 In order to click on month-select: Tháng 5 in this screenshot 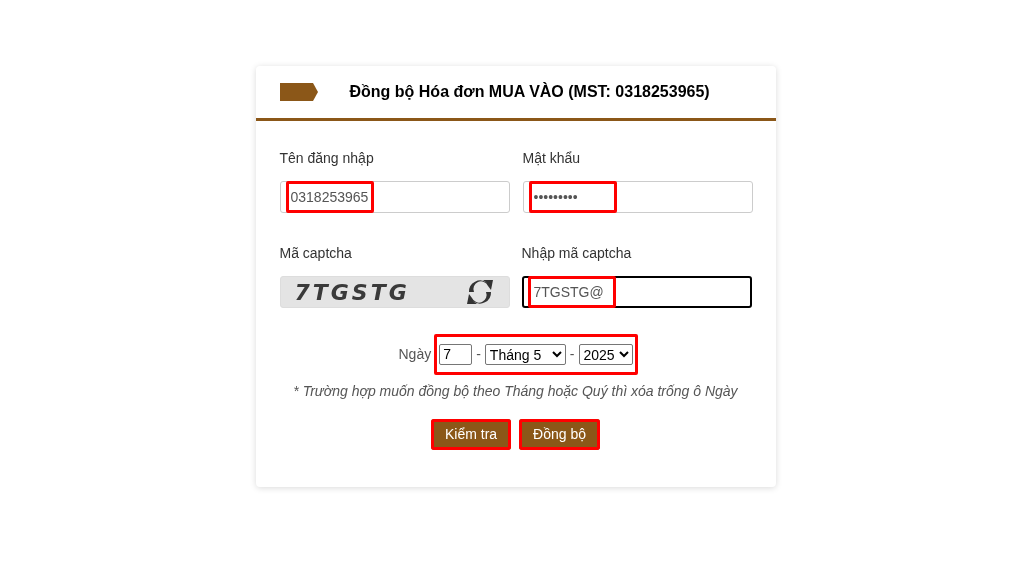, I will do `click(525, 354)`.